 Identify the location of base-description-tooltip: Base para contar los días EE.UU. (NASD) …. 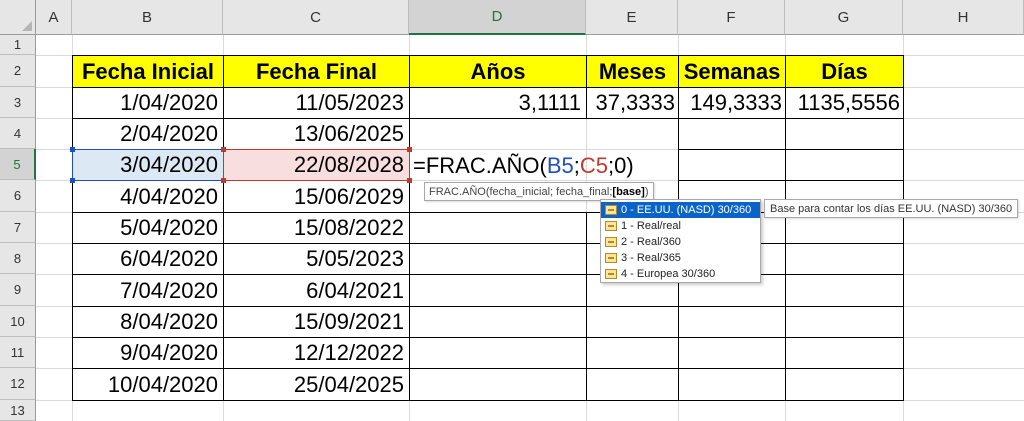
(891, 208).